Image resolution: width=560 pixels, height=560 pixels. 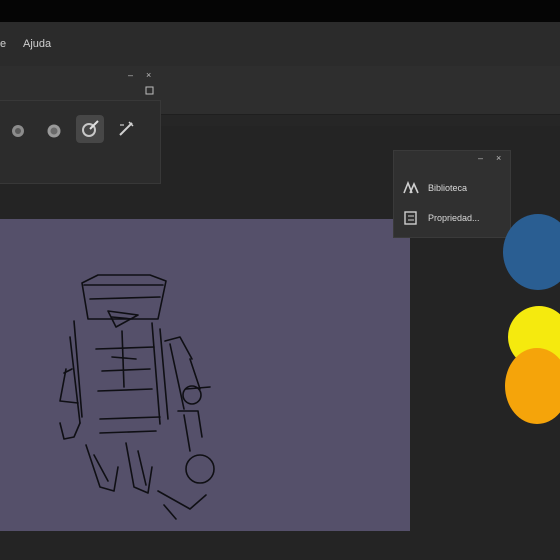 I want to click on menu-item-help: Ajuda, so click(x=37, y=44).